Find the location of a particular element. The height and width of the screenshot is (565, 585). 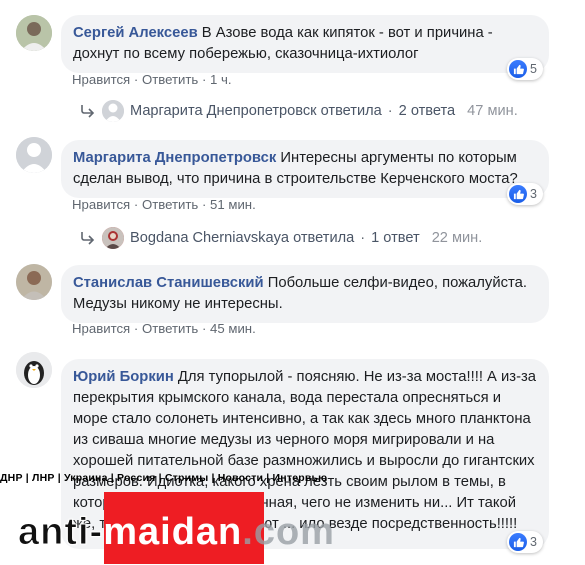

reply-summary: Bogdana Cherniavskaya ответила is located at coordinates (242, 238).